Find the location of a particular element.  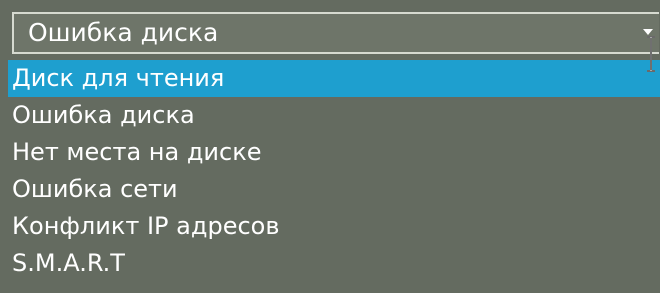

dropdown-option: Конфликт IP адресов is located at coordinates (334, 226).